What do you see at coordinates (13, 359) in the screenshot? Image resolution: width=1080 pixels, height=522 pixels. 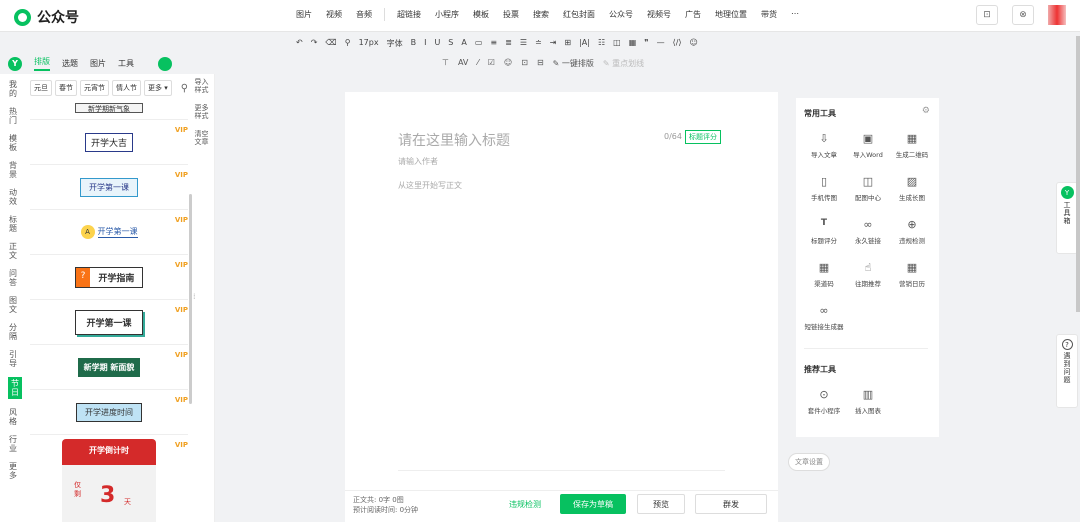 I see `nav-guide: 引导` at bounding box center [13, 359].